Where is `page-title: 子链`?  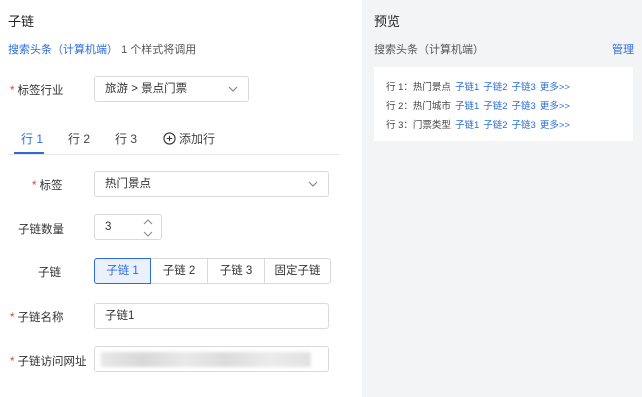
page-title: 子链 is located at coordinates (21, 21).